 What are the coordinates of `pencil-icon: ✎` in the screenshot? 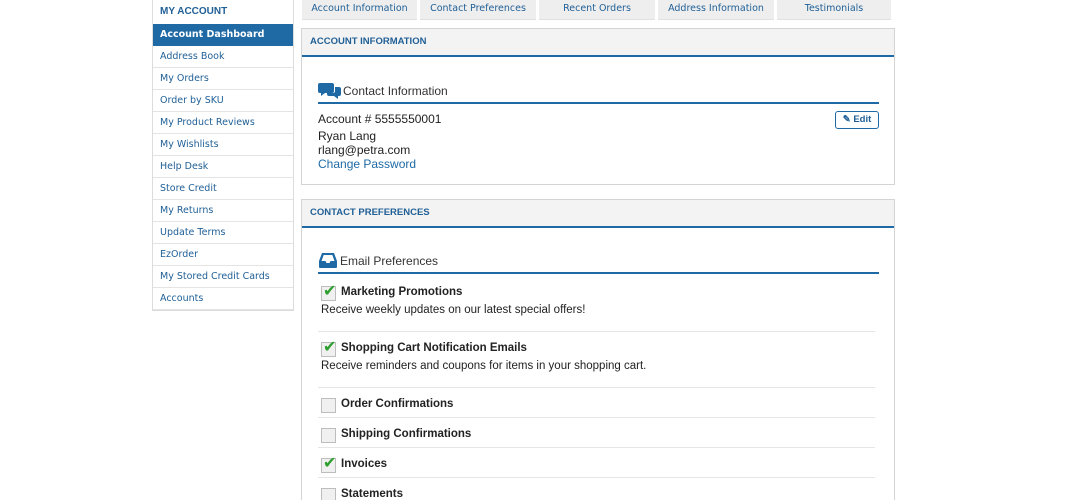 It's located at (846, 119).